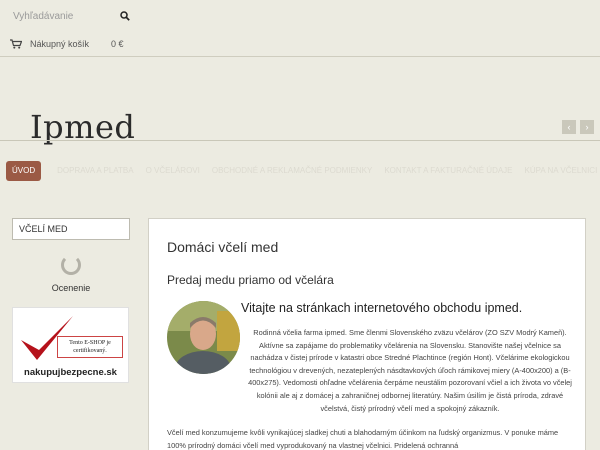 Image resolution: width=600 pixels, height=450 pixels. Describe the element at coordinates (569, 127) in the screenshot. I see `slider-prev-button: ‹` at that location.